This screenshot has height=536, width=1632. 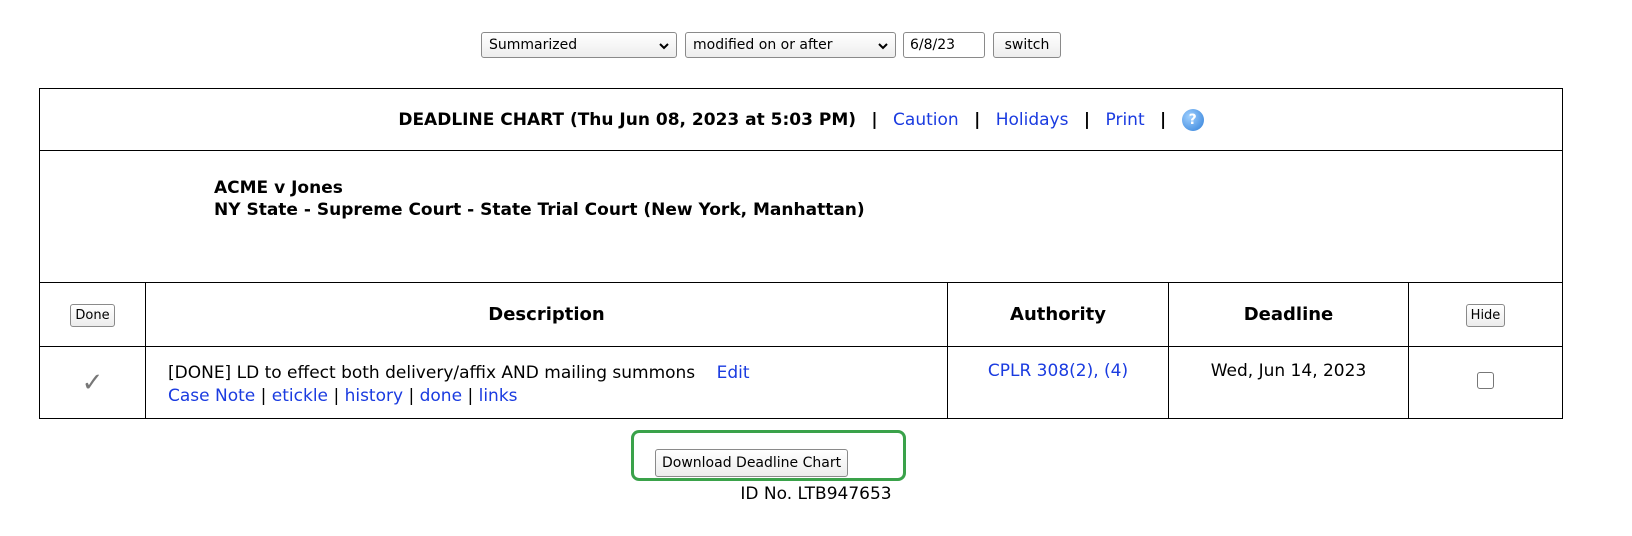 What do you see at coordinates (1125, 120) in the screenshot?
I see `print-link: Print` at bounding box center [1125, 120].